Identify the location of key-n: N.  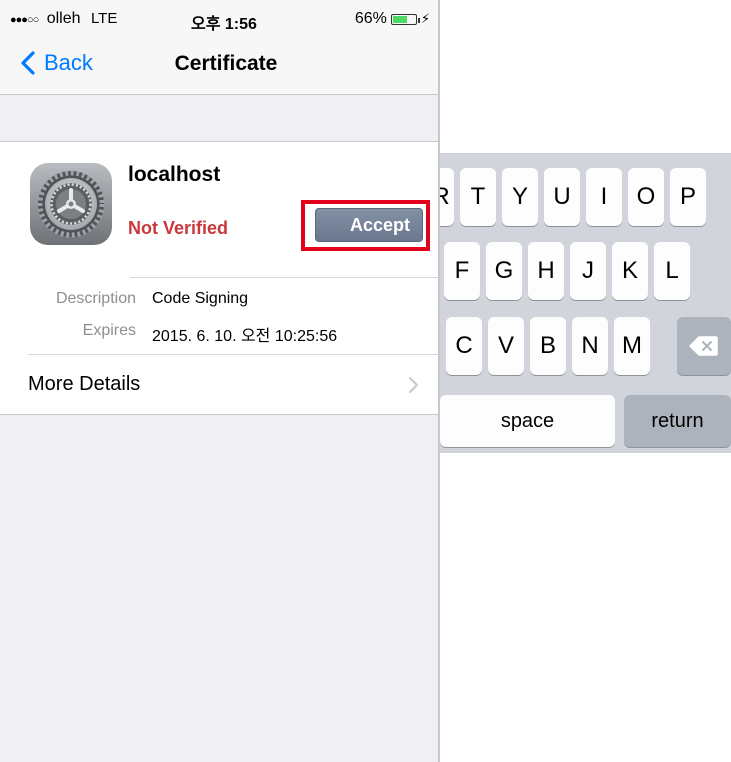
(590, 346).